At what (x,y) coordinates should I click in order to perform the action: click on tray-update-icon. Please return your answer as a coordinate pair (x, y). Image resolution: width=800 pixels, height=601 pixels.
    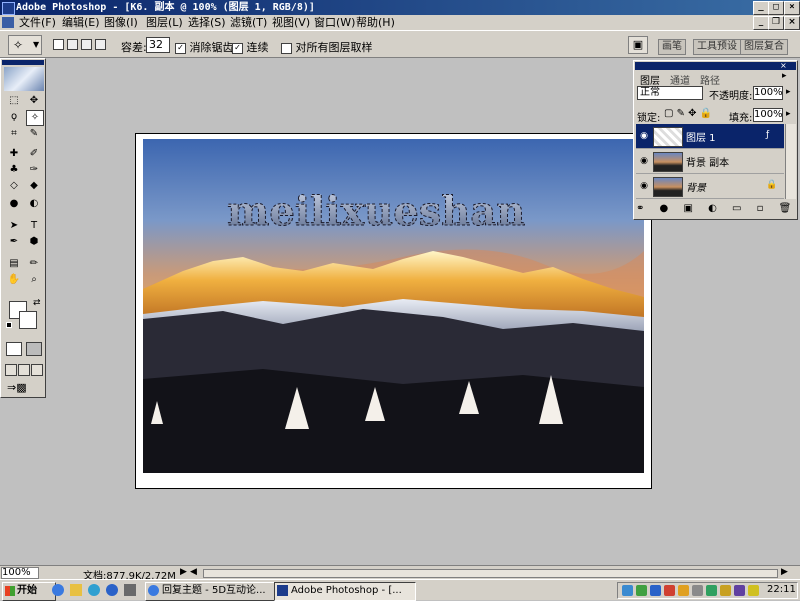
    Looking at the image, I should click on (683, 590).